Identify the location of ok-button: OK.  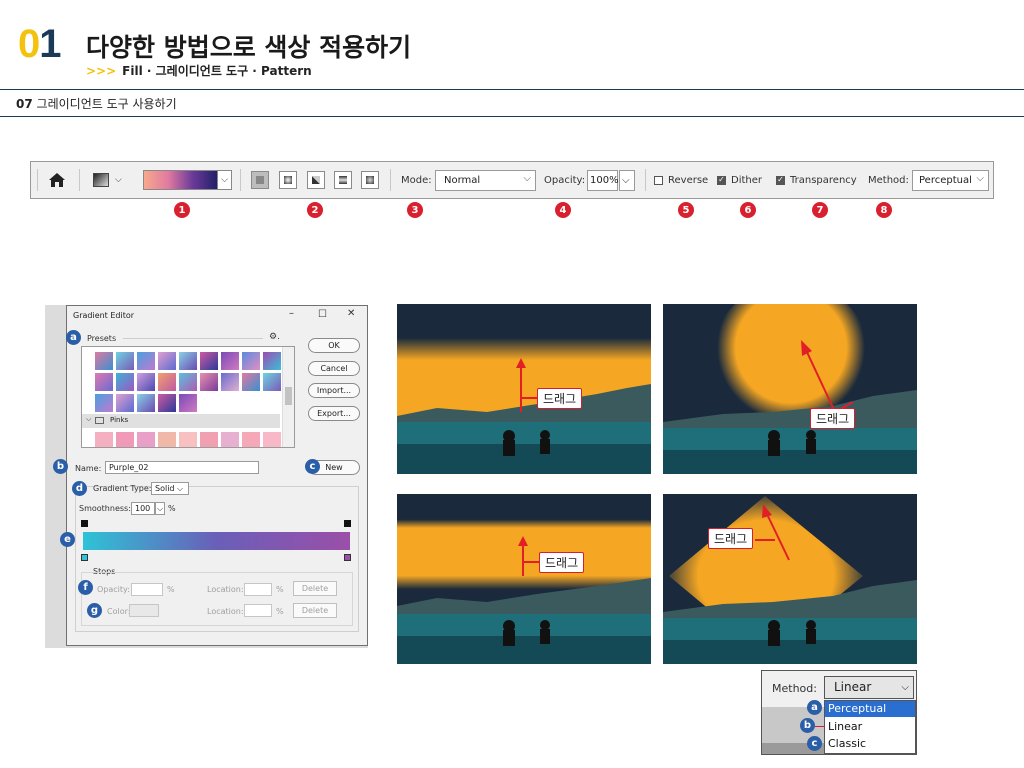
(334, 345).